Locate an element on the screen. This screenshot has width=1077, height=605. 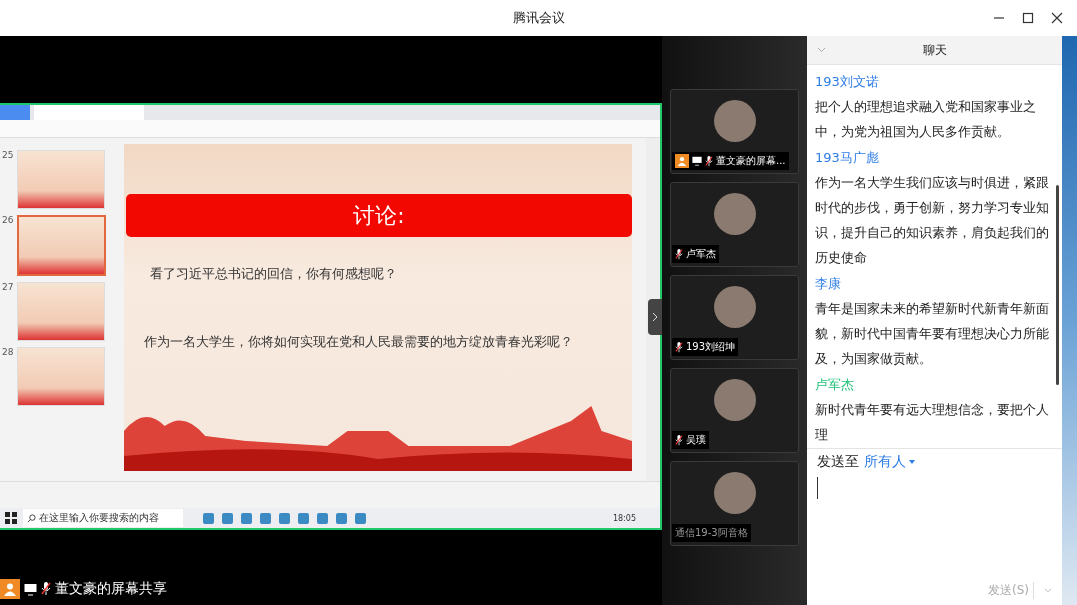
participant-name: 吴璞 is located at coordinates (696, 440).